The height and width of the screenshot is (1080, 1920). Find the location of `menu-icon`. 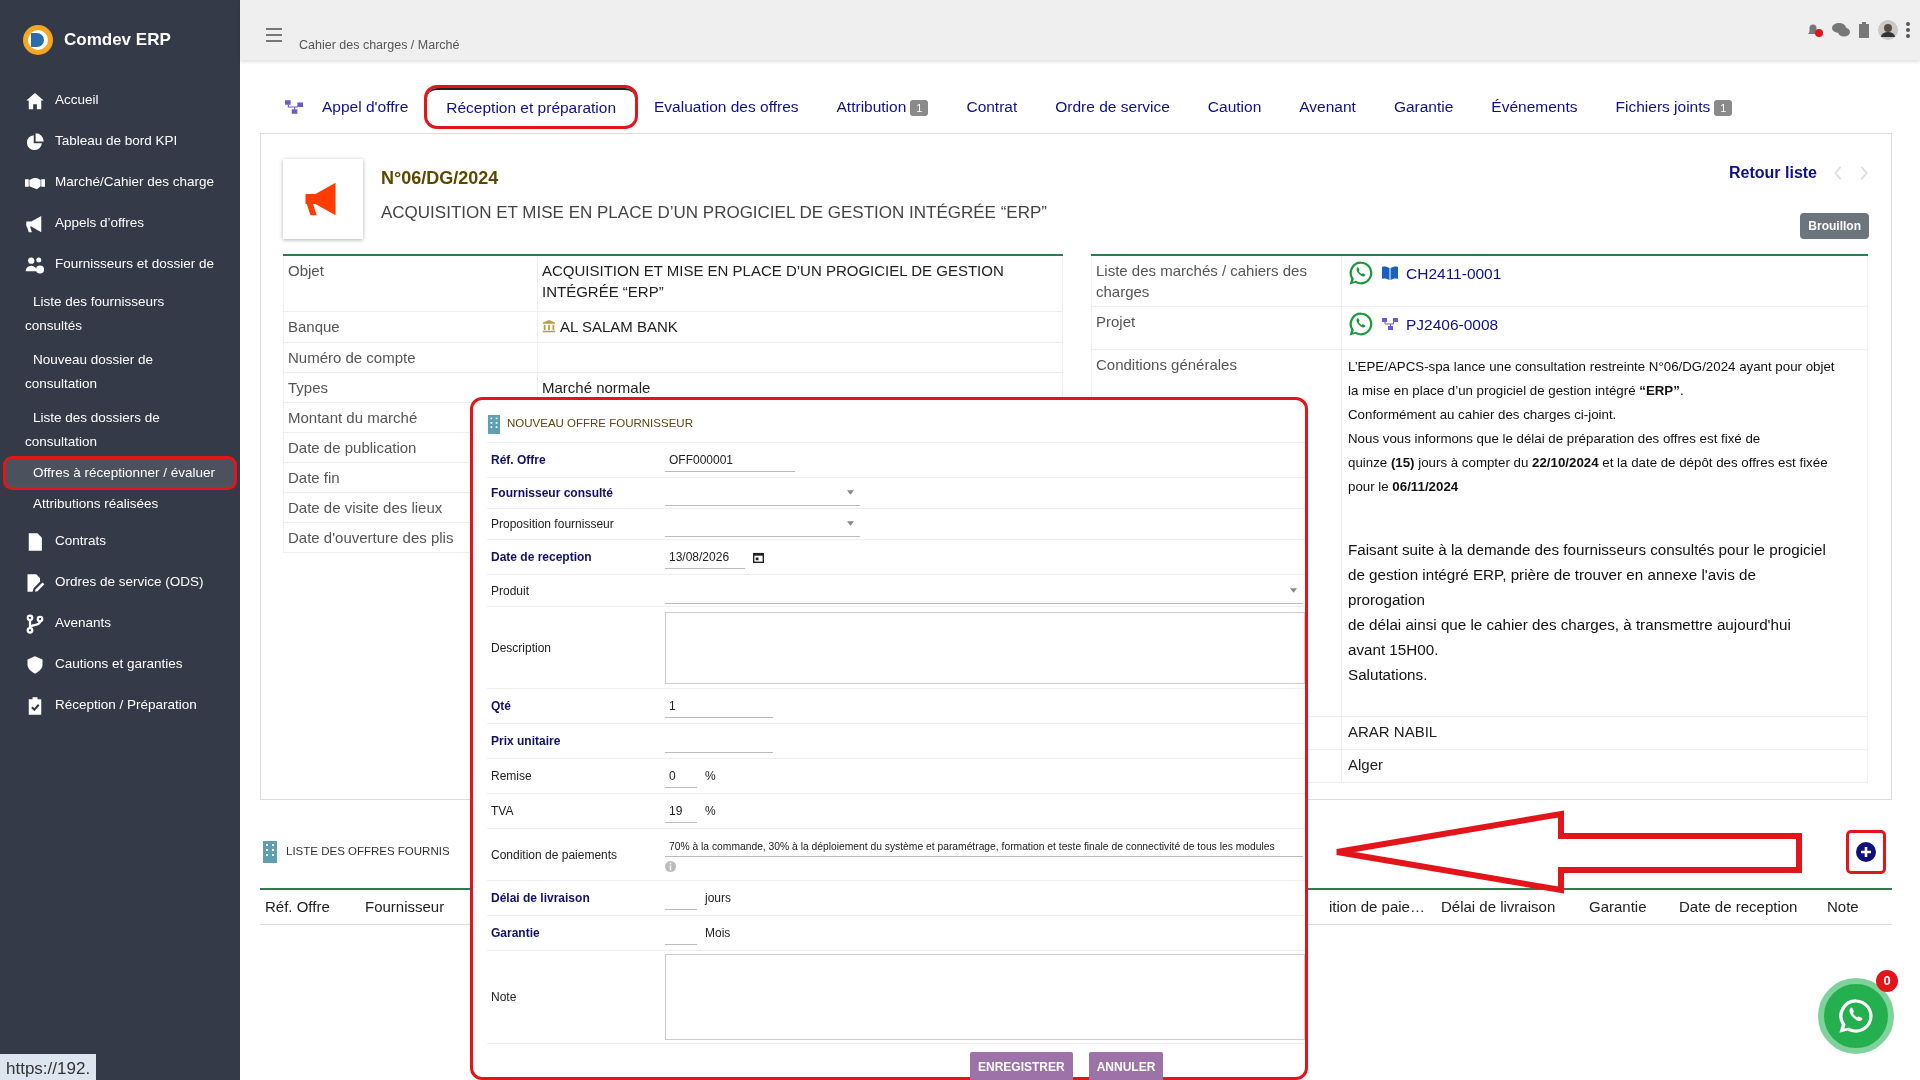

menu-icon is located at coordinates (274, 34).